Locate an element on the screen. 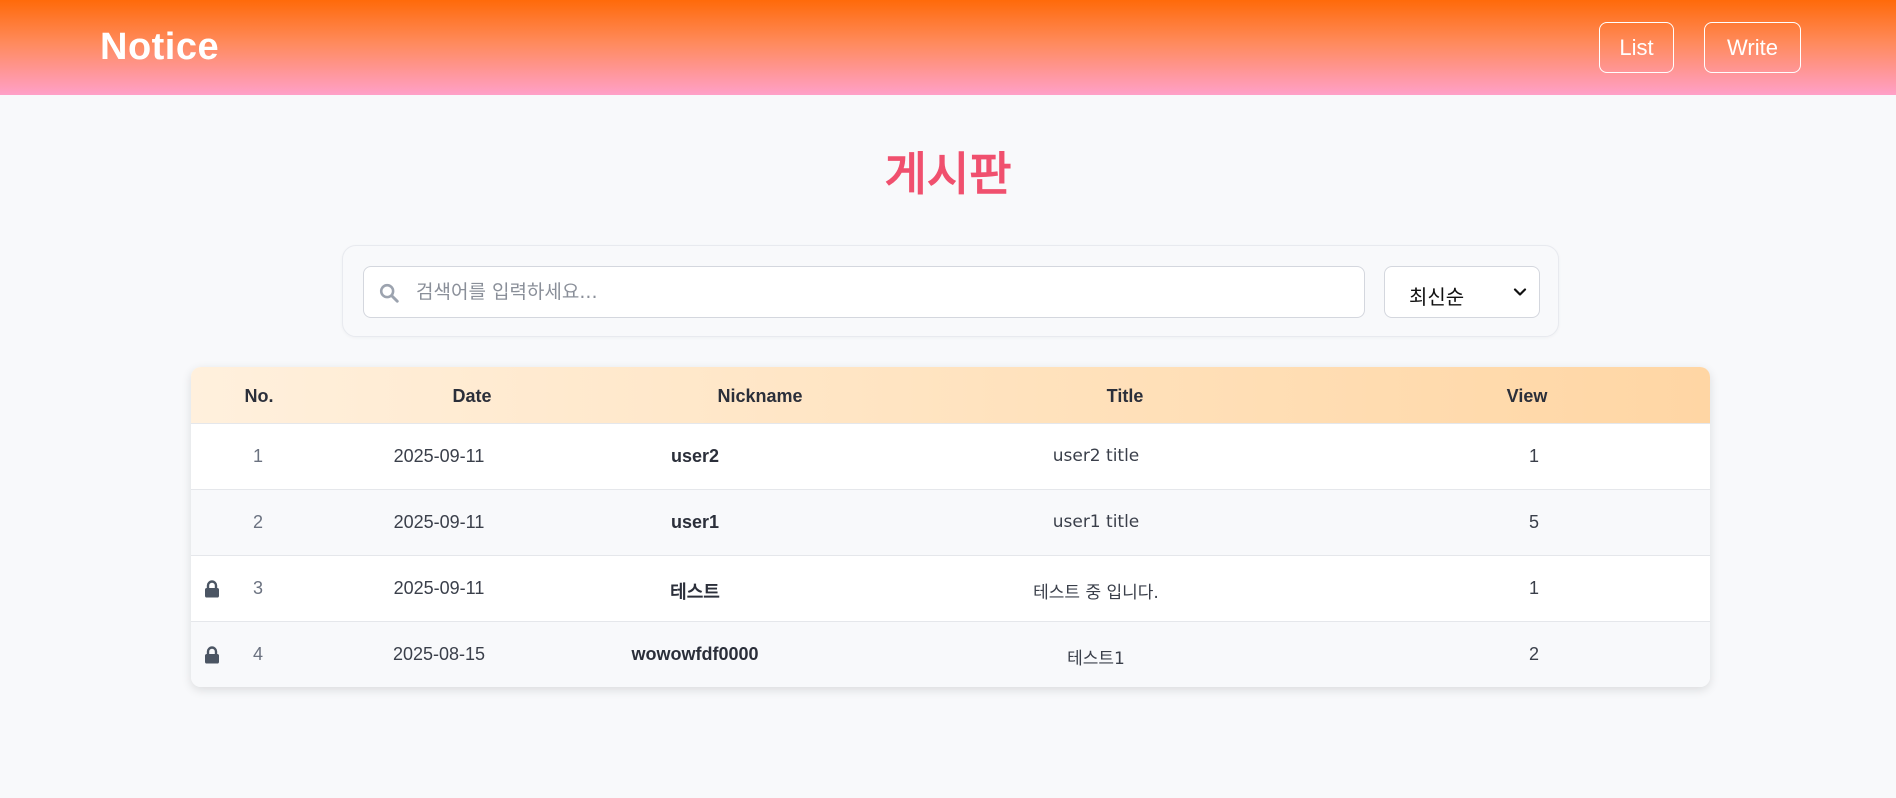  sort-selected-label: 최신순 is located at coordinates (1437, 297).